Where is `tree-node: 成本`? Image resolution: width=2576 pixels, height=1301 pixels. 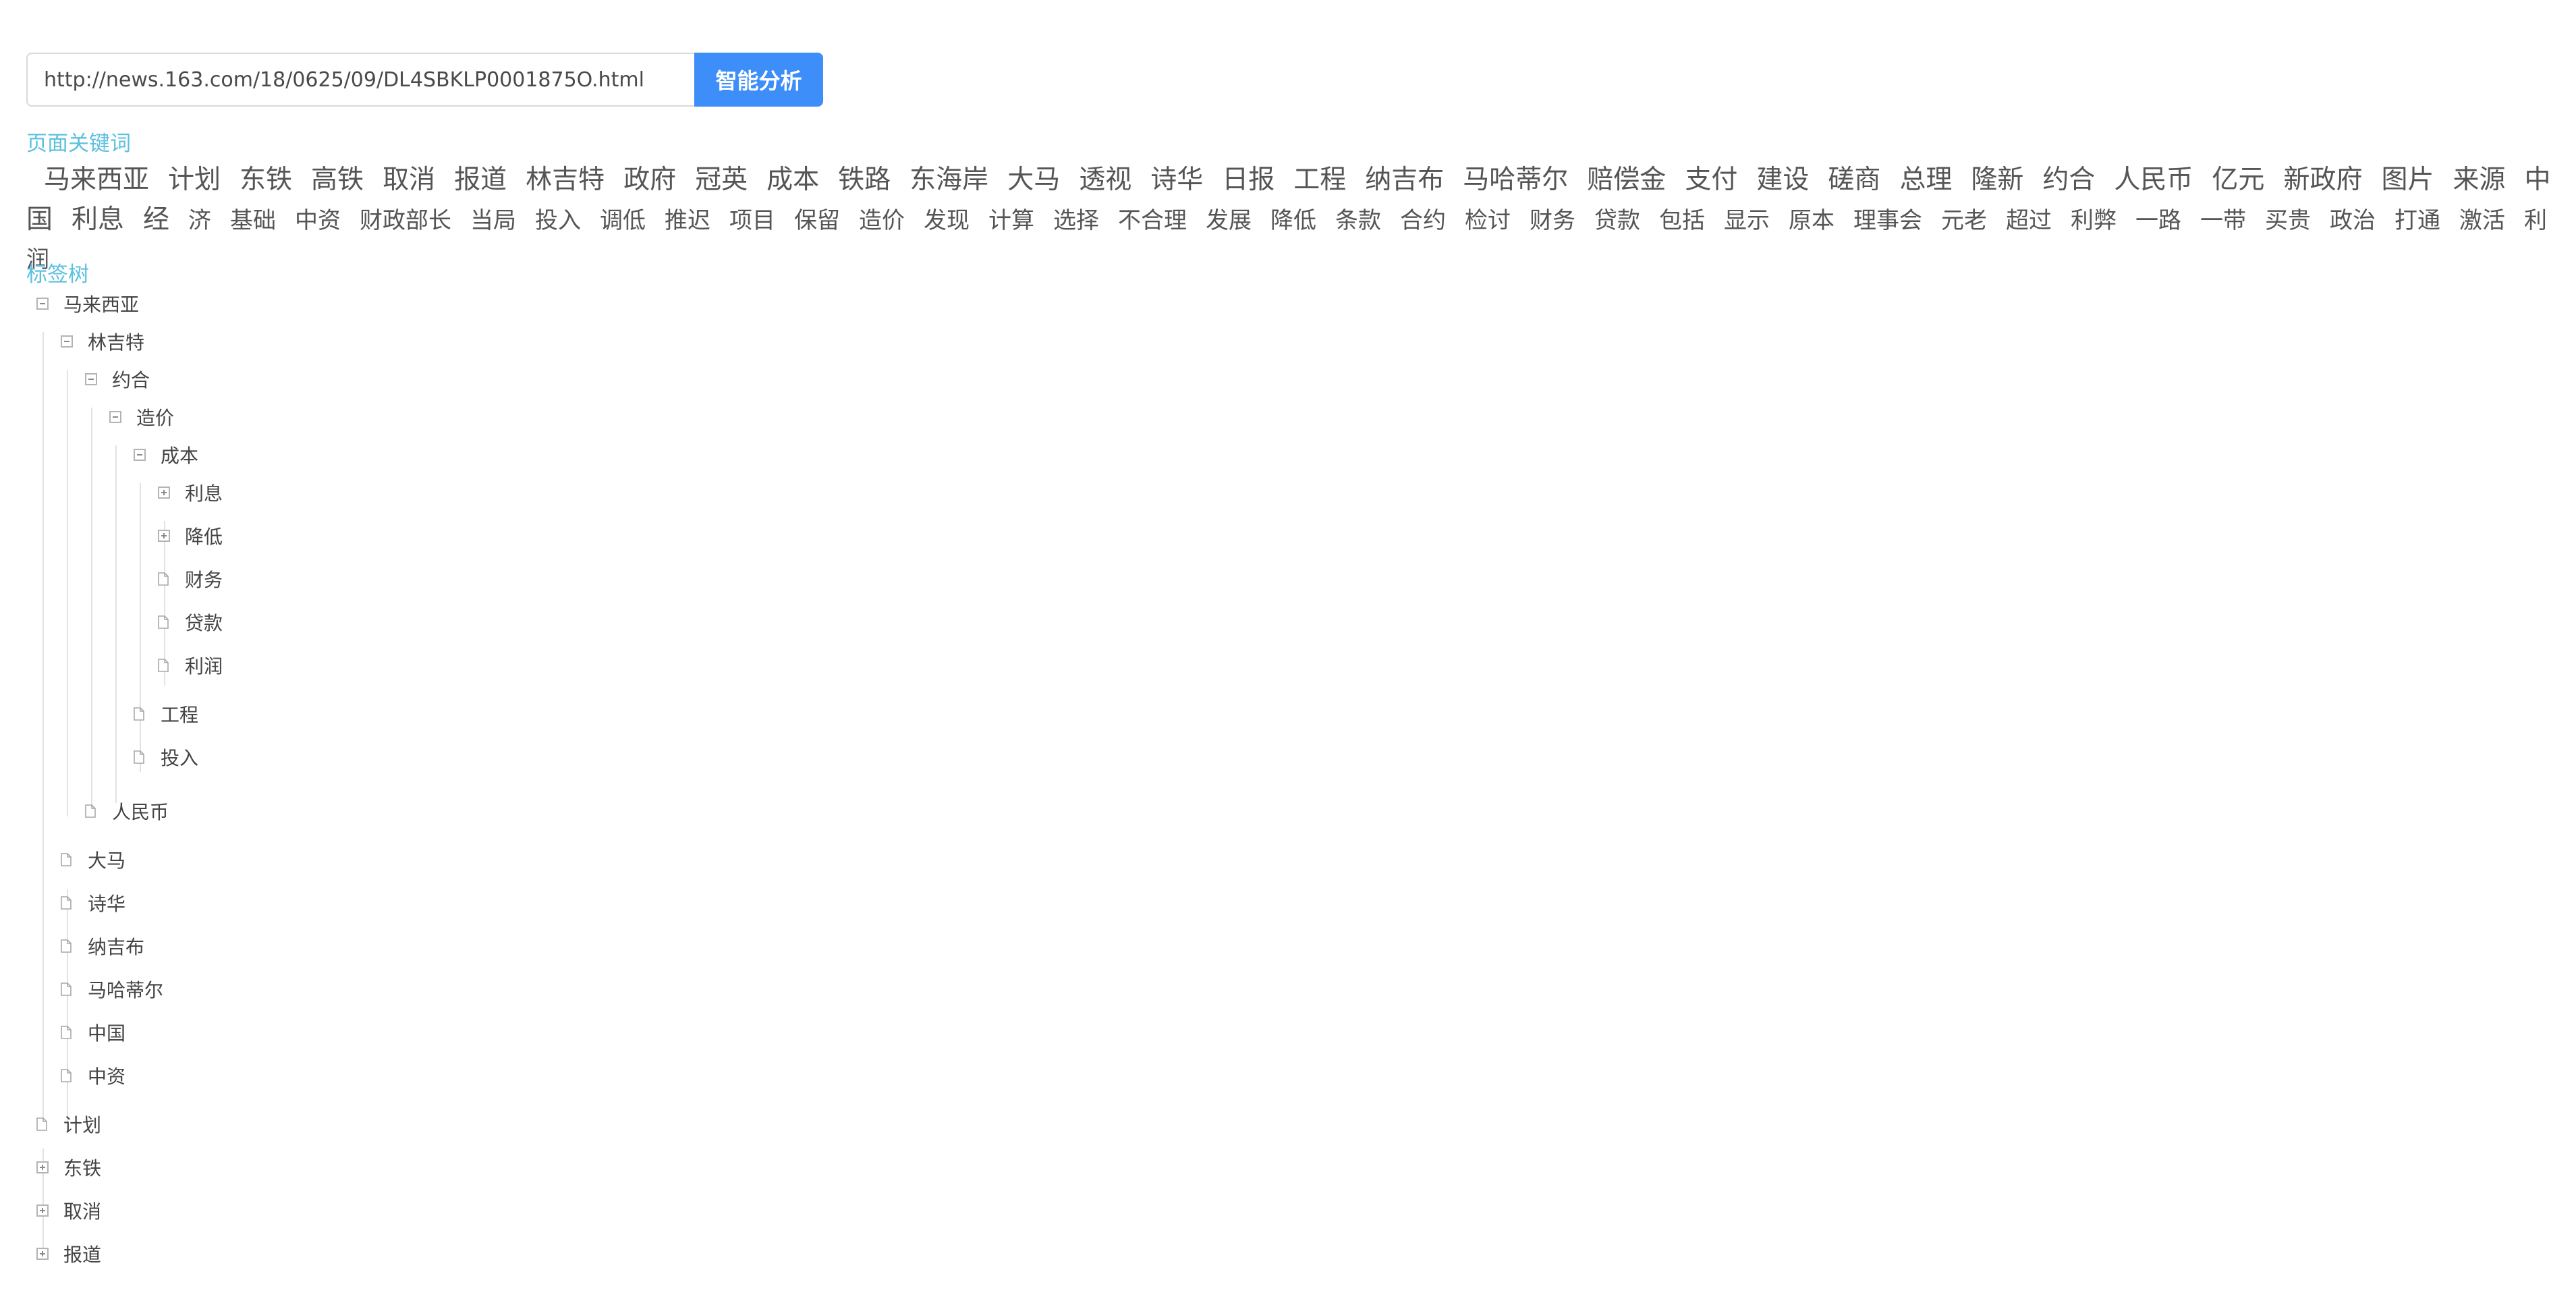
tree-node: 成本 is located at coordinates (166, 454).